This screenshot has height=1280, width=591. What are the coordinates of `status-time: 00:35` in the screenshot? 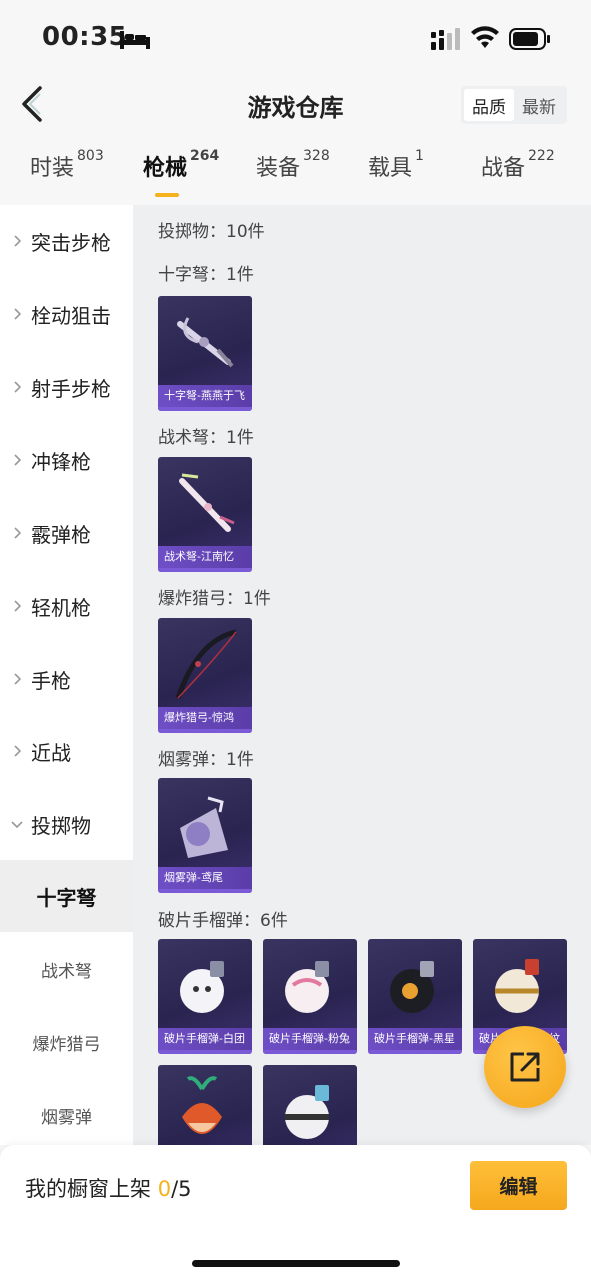 It's located at (85, 37).